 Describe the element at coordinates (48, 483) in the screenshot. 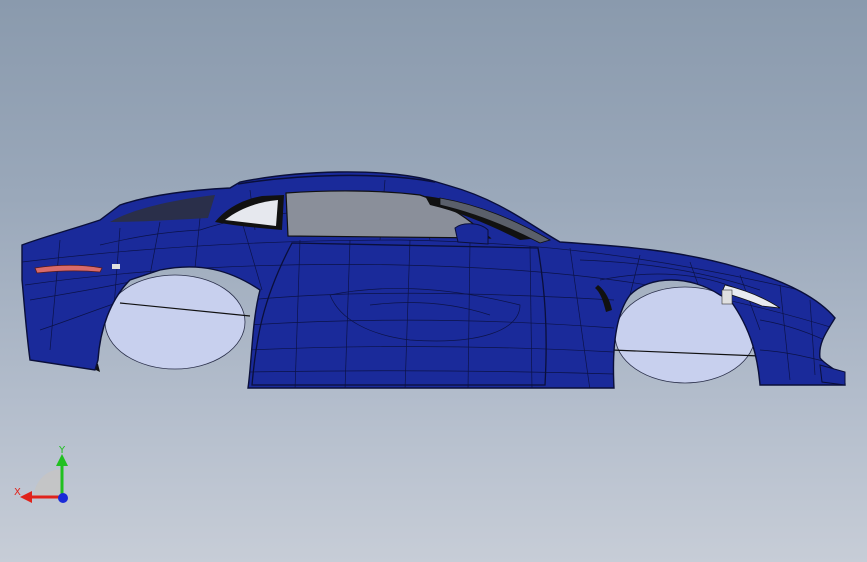

I see `triad-plane` at that location.